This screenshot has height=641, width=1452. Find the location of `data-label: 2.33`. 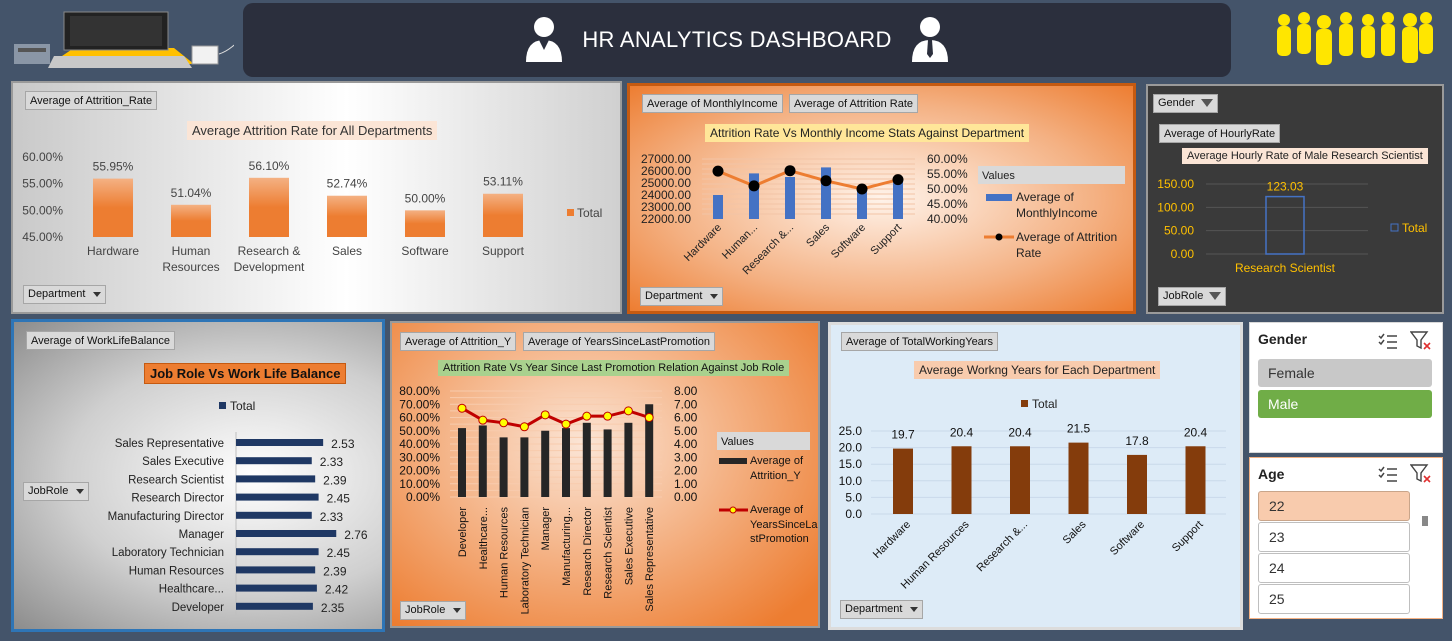

data-label: 2.33 is located at coordinates (332, 517).